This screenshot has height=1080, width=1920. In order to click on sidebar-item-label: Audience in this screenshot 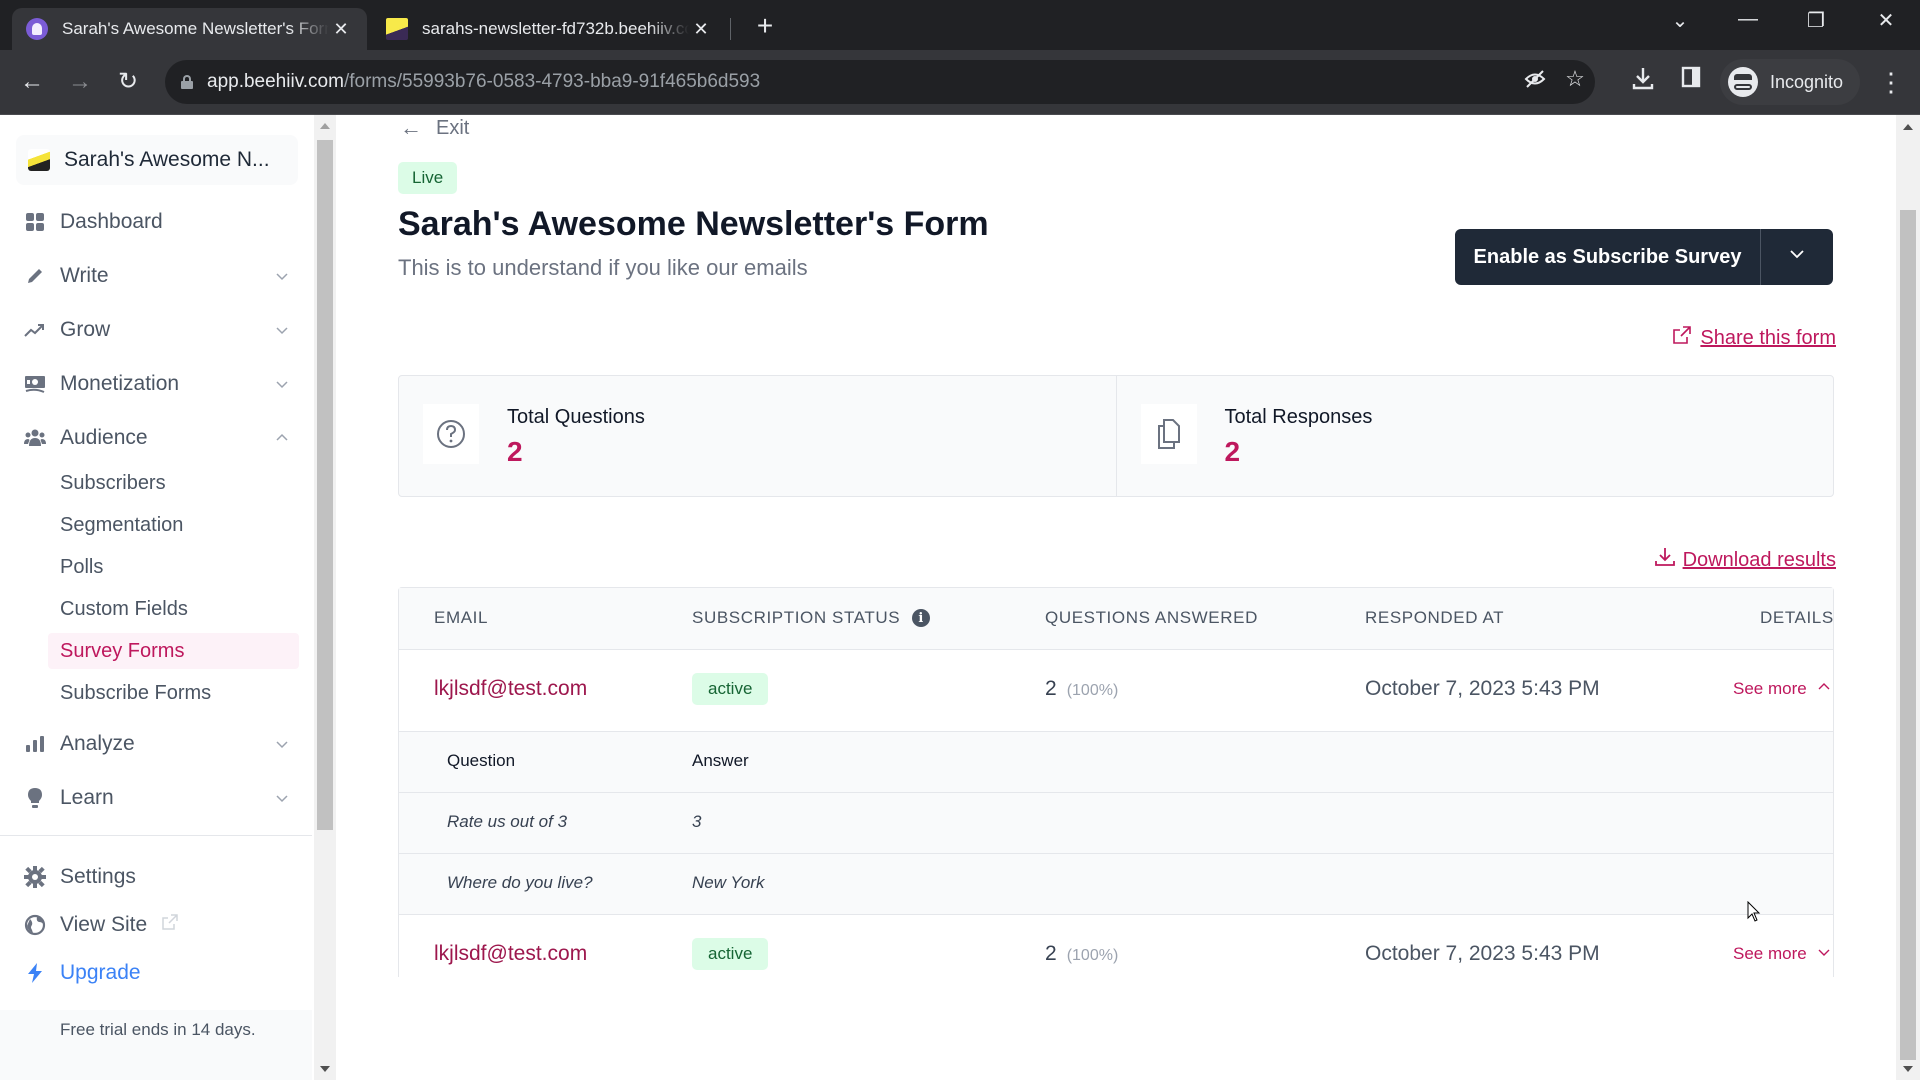, I will do `click(104, 437)`.